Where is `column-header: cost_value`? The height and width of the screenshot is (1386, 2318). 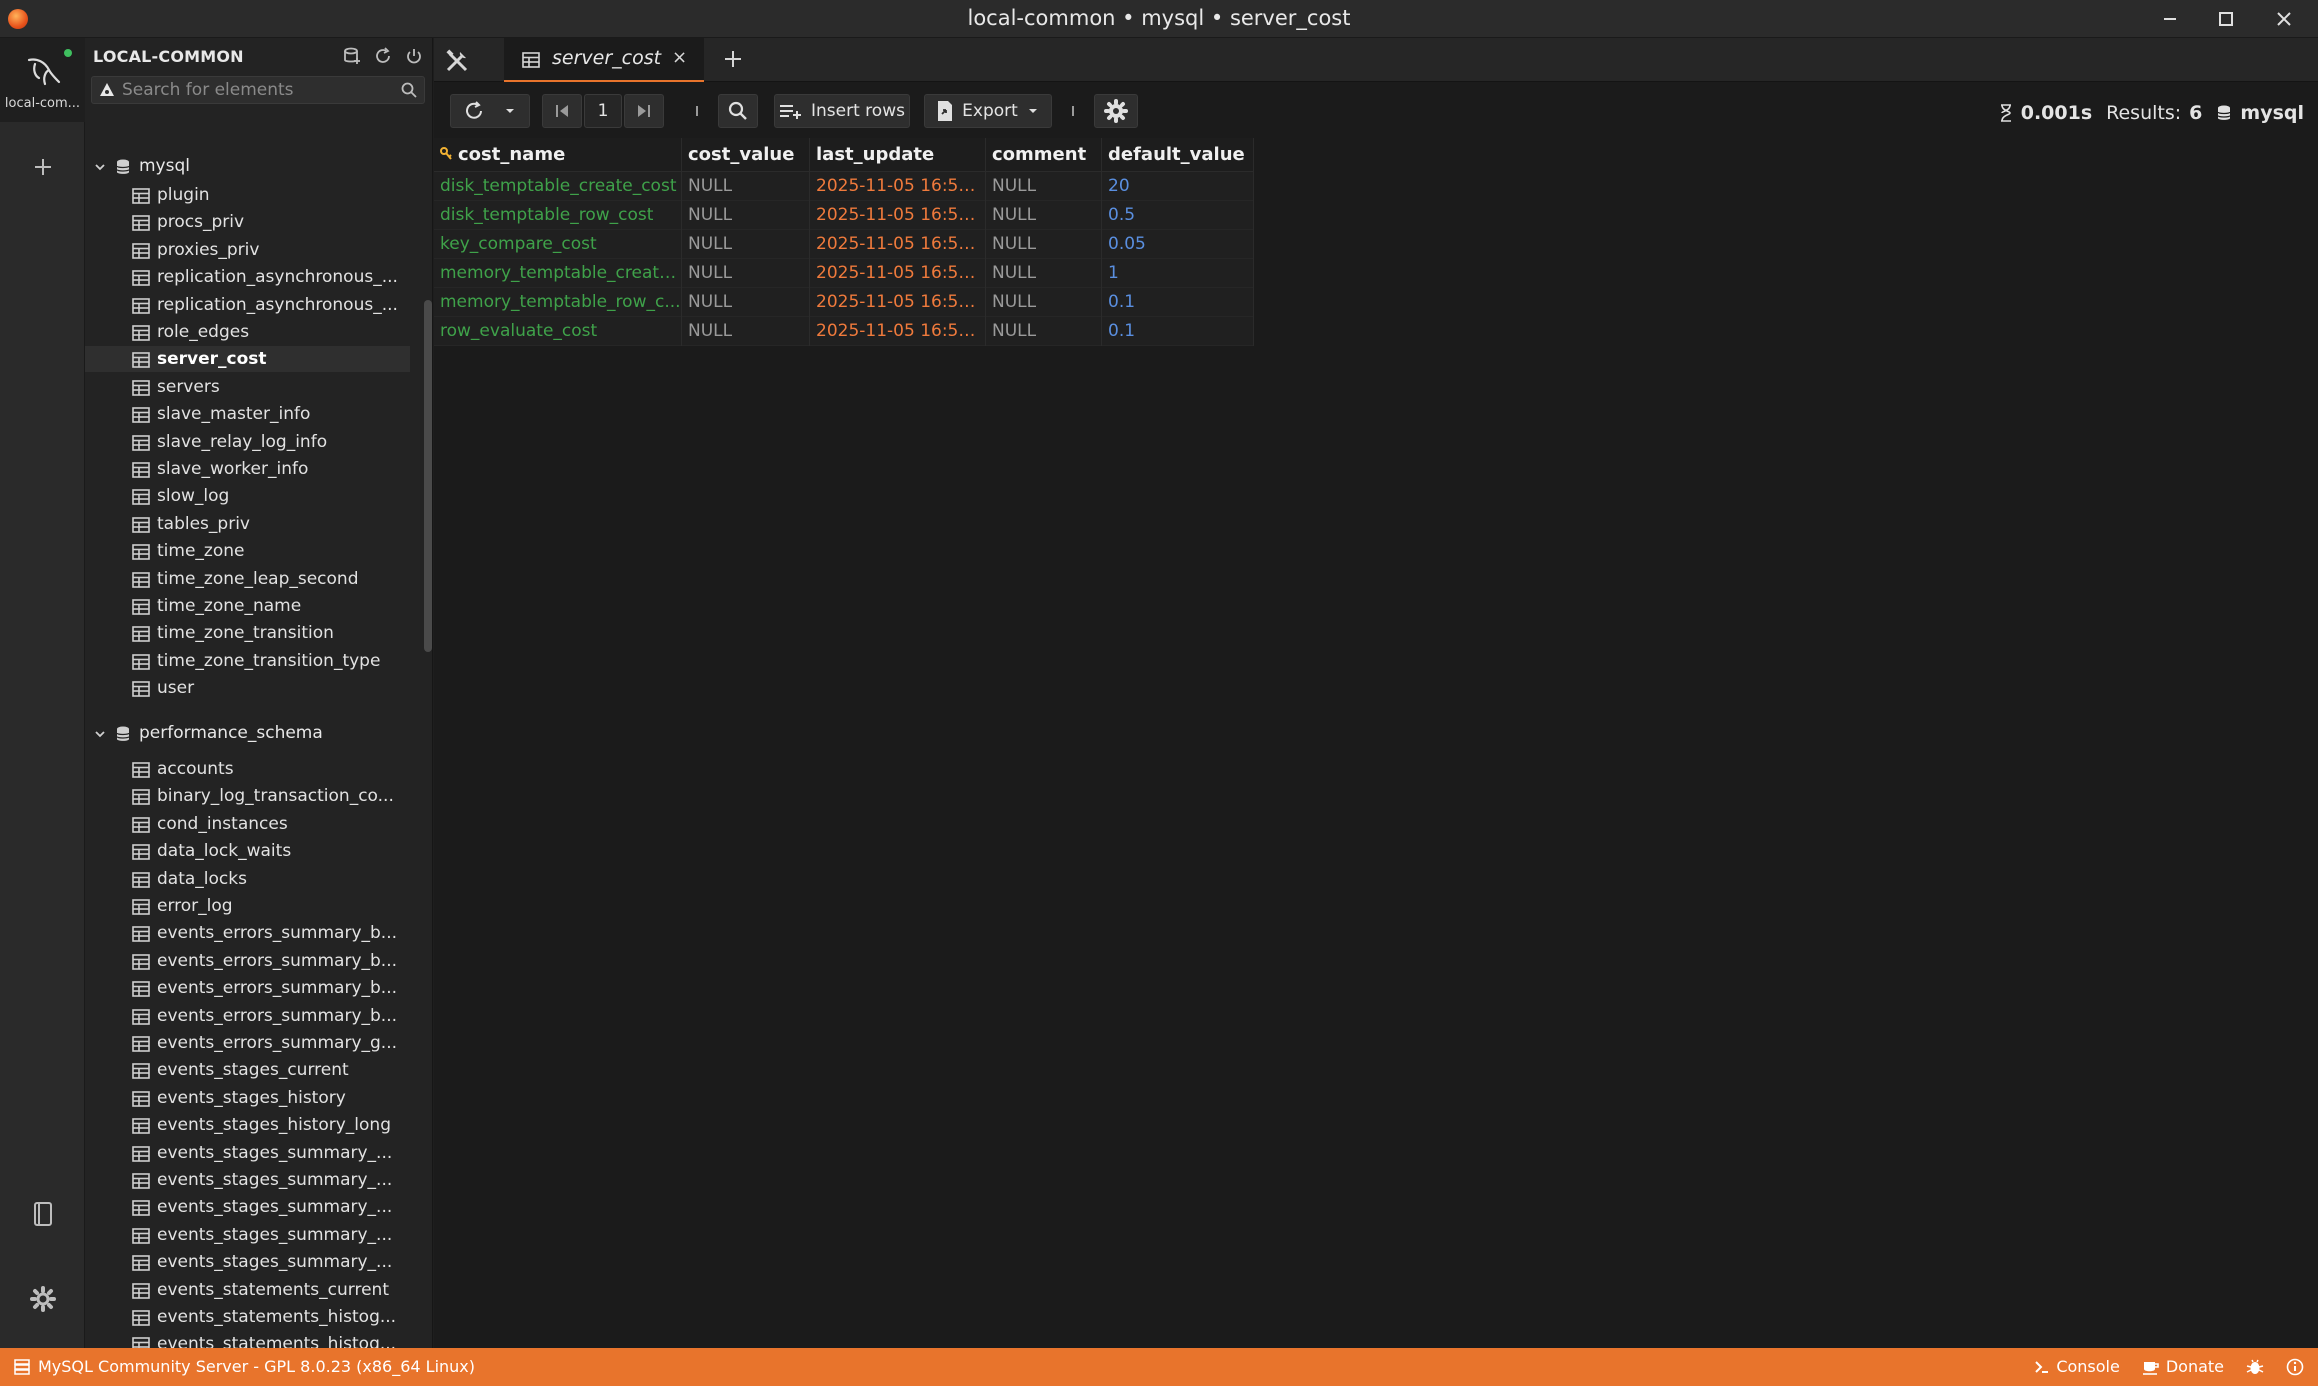 column-header: cost_value is located at coordinates (746, 155).